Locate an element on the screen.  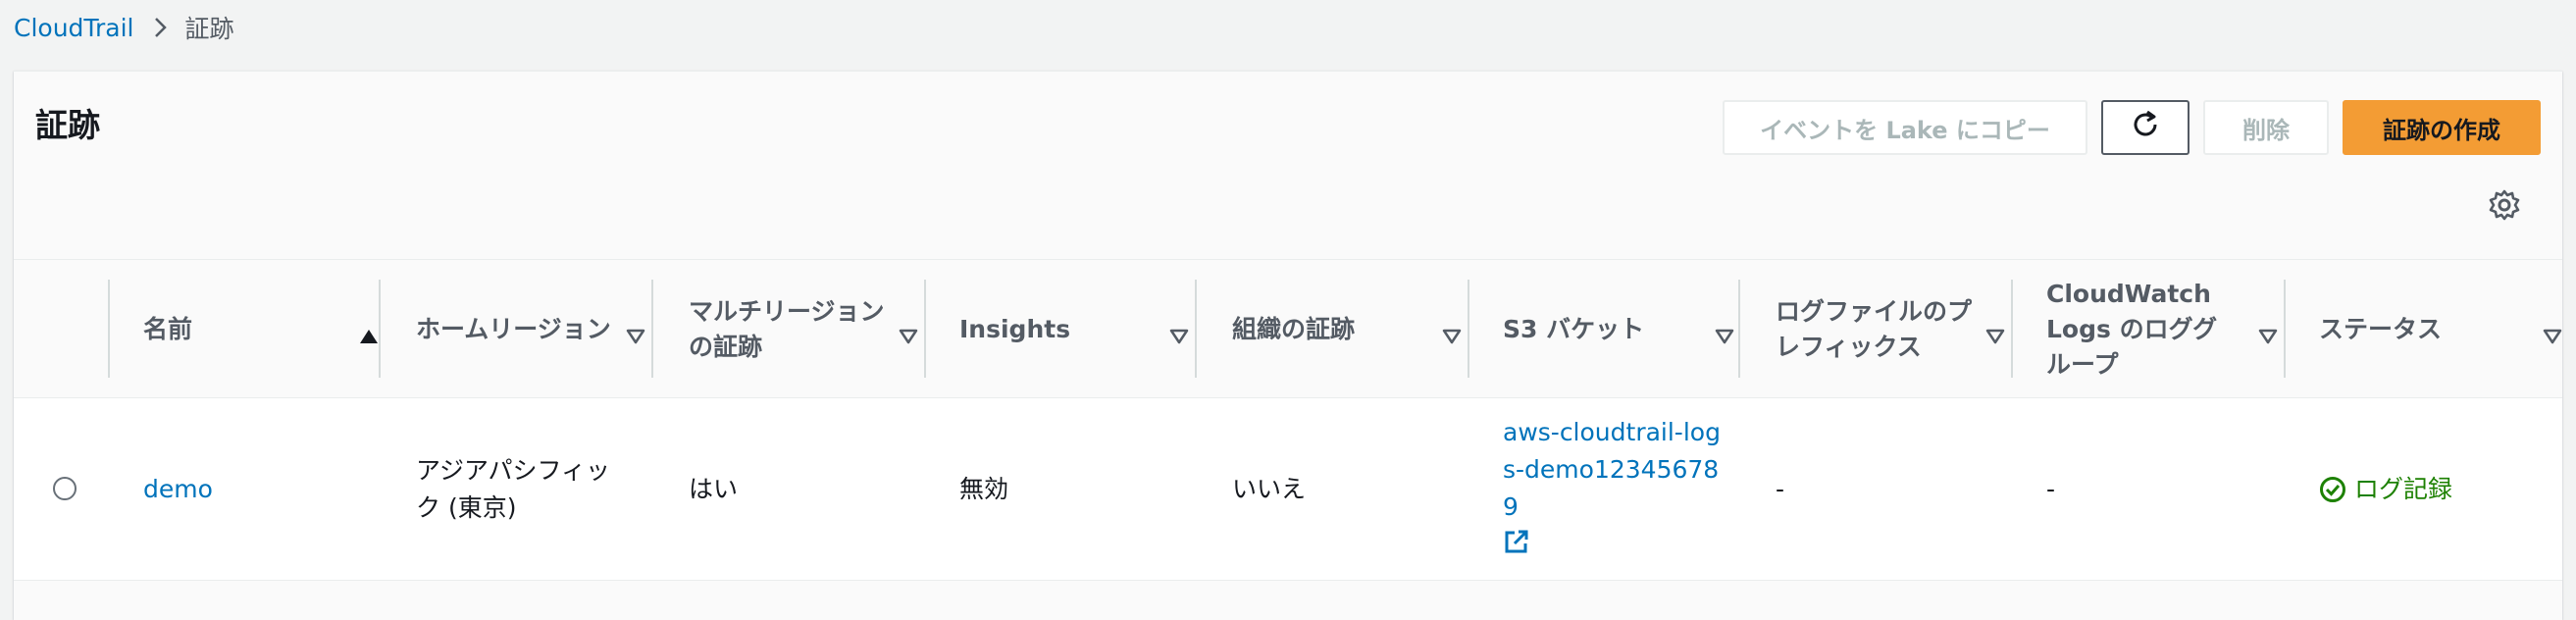
column-header-organization-trail: 組織の証跡 is located at coordinates (1357, 329).